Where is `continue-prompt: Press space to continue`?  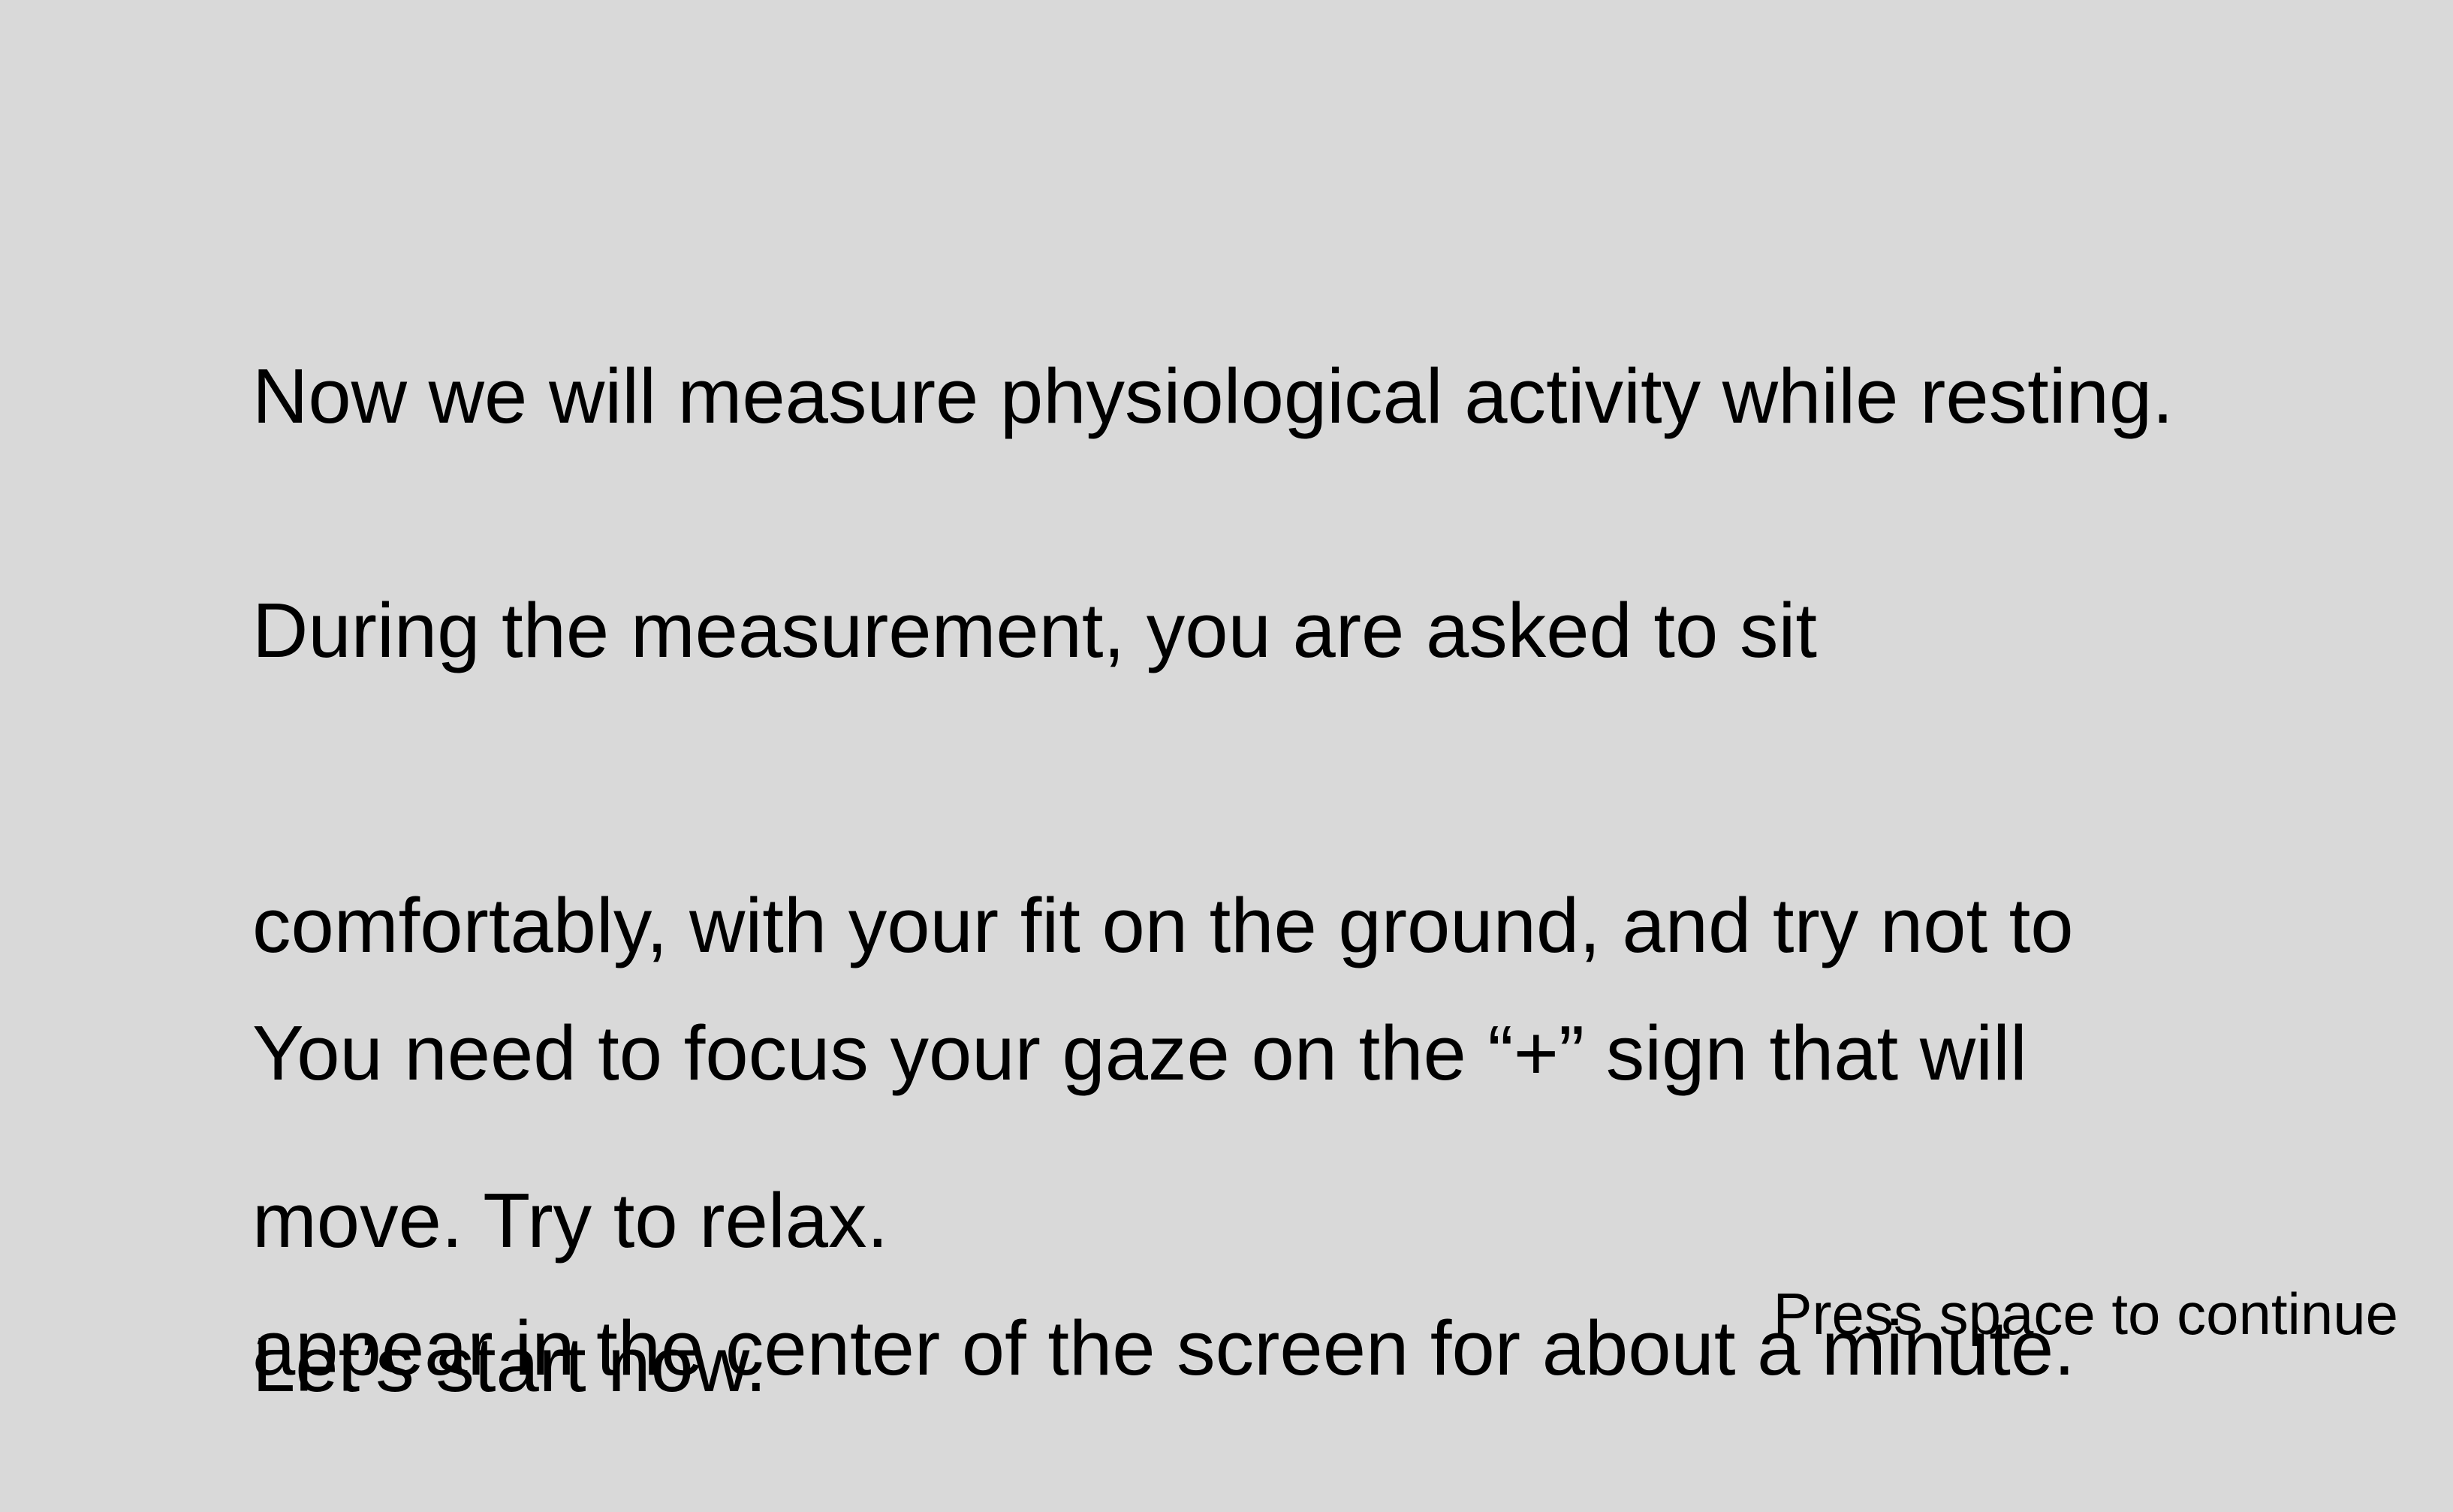 continue-prompt: Press space to continue is located at coordinates (2085, 1314).